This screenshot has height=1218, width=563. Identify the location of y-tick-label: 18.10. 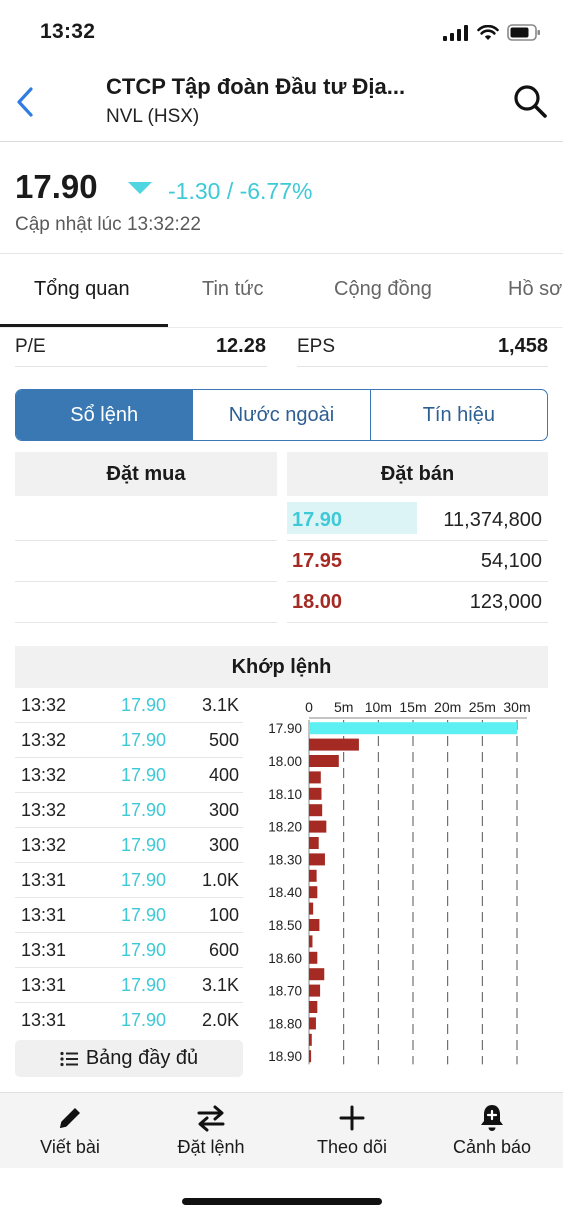
(285, 794).